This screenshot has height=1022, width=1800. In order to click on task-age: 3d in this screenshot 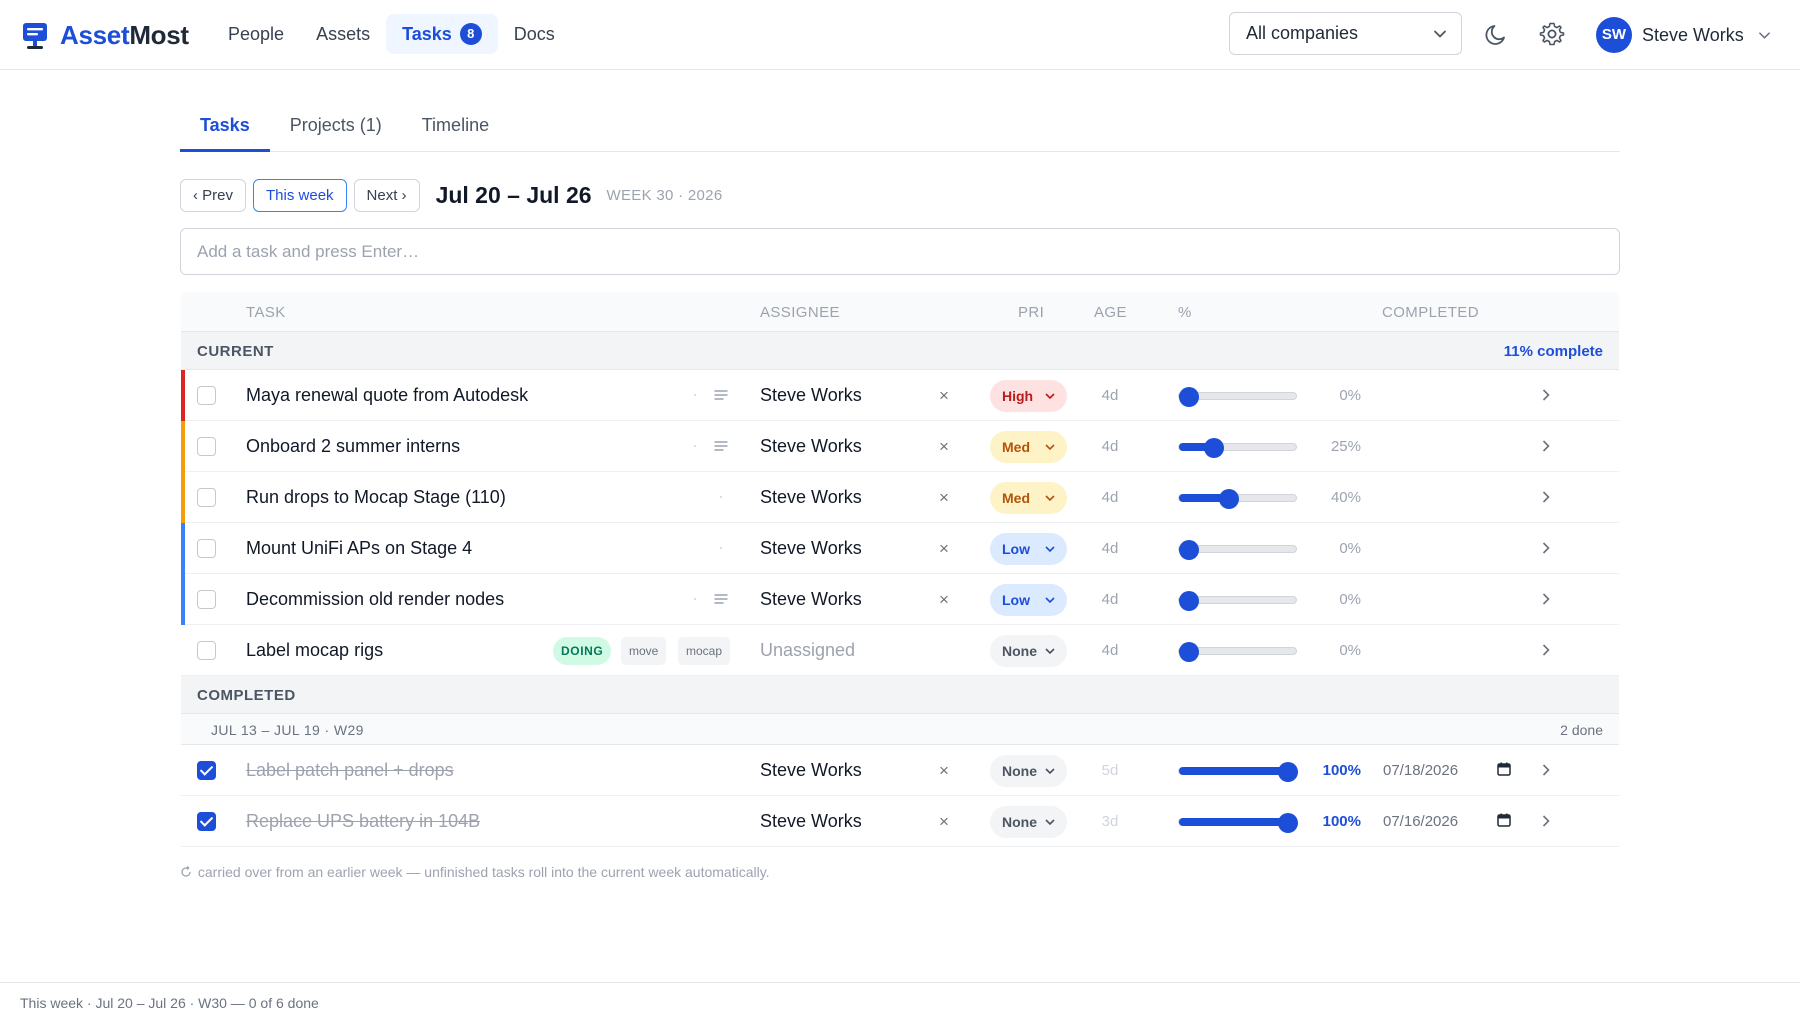, I will do `click(1110, 821)`.